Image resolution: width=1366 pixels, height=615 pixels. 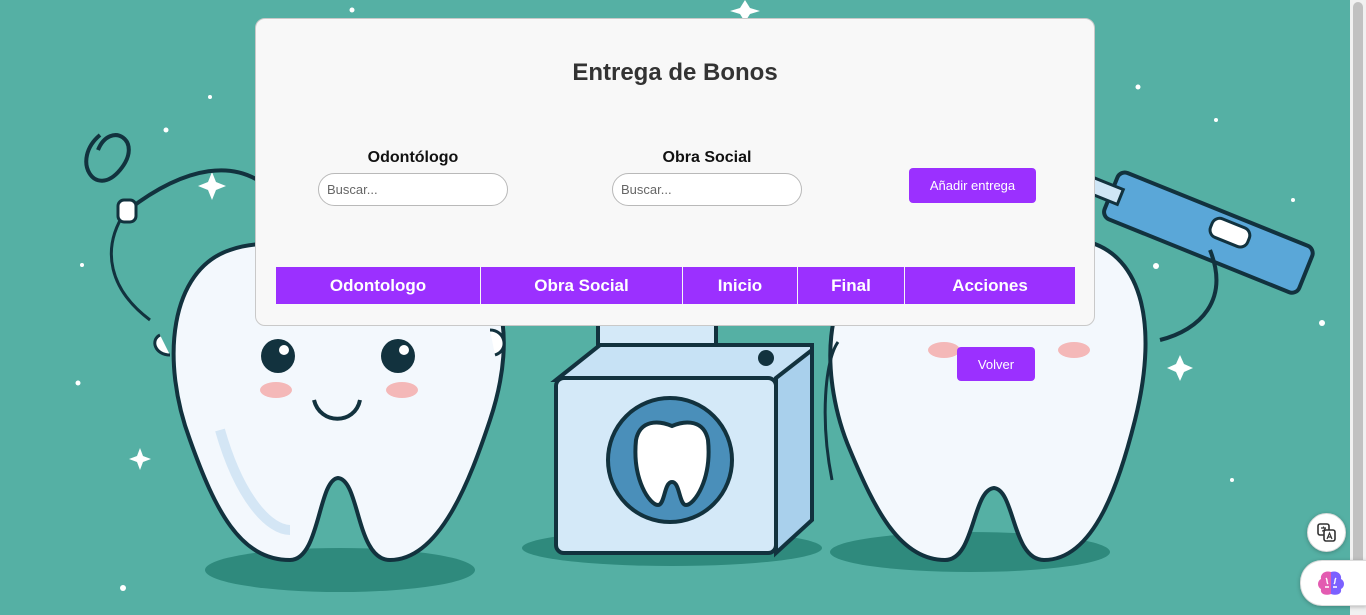 I want to click on column-header-acciones: Acciones, so click(x=989, y=285).